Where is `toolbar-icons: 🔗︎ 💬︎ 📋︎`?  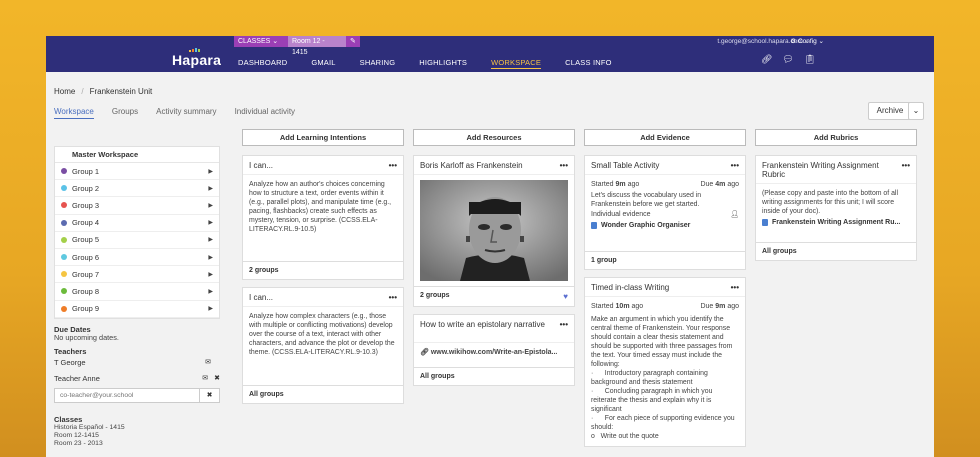
toolbar-icons: 🔗︎ 💬︎ 📋︎ is located at coordinates (788, 59).